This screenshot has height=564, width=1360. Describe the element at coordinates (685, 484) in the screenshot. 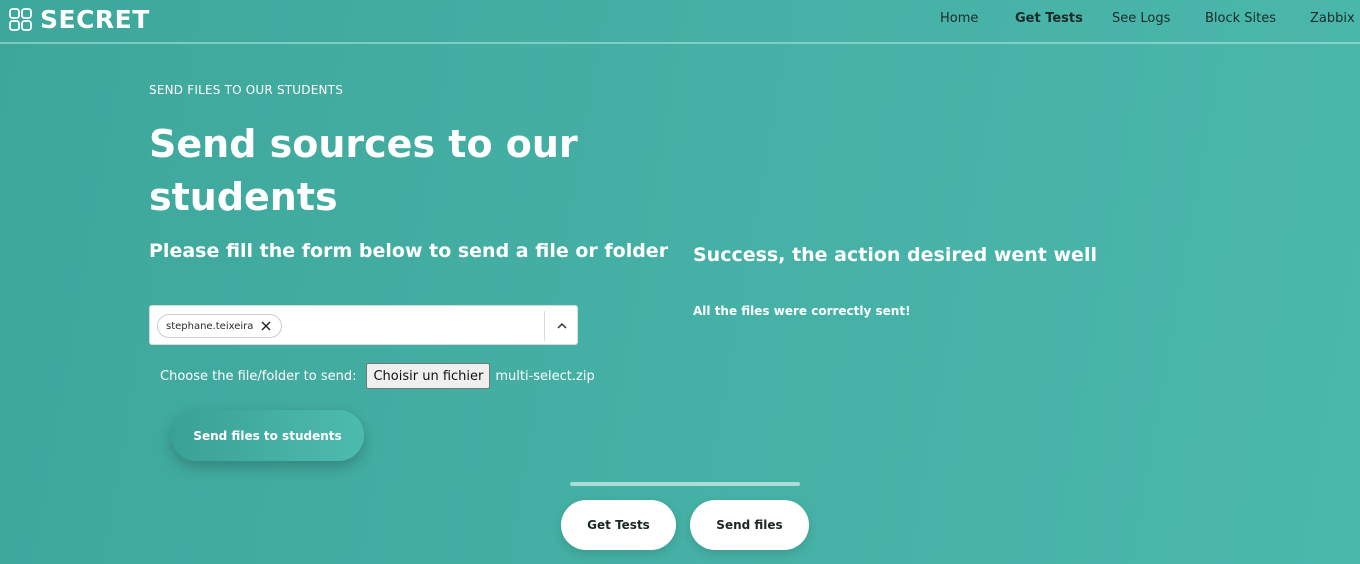

I see `scroll-indicator` at that location.